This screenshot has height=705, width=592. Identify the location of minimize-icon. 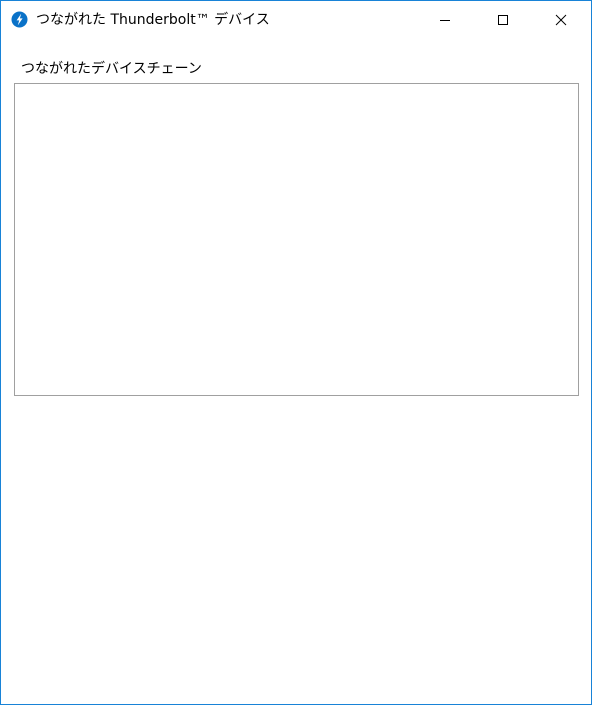
(445, 20).